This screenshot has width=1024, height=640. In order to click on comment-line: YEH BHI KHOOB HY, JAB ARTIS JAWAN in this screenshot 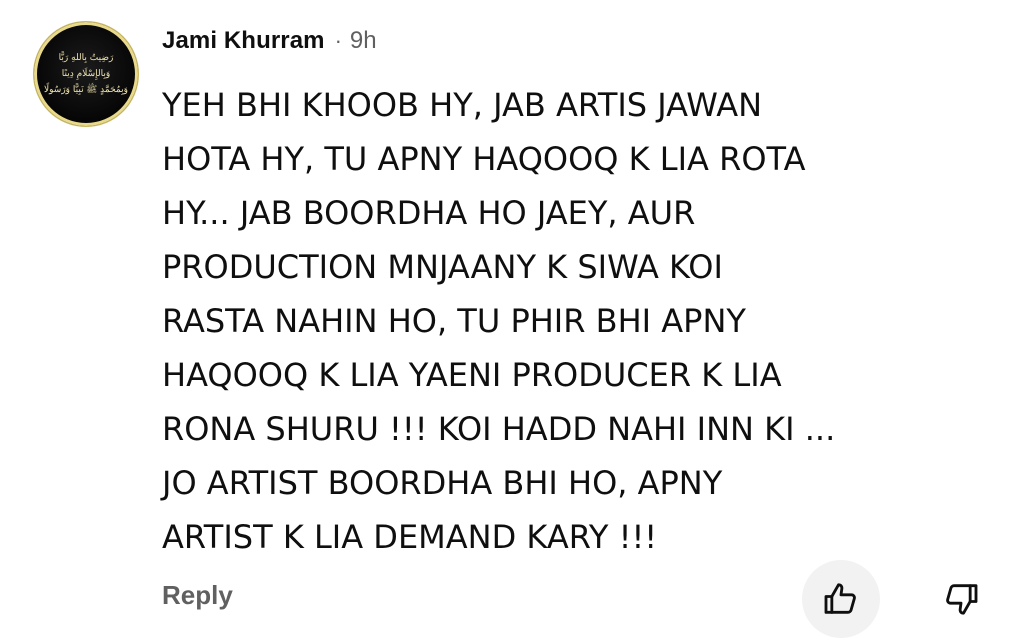, I will do `click(462, 105)`.